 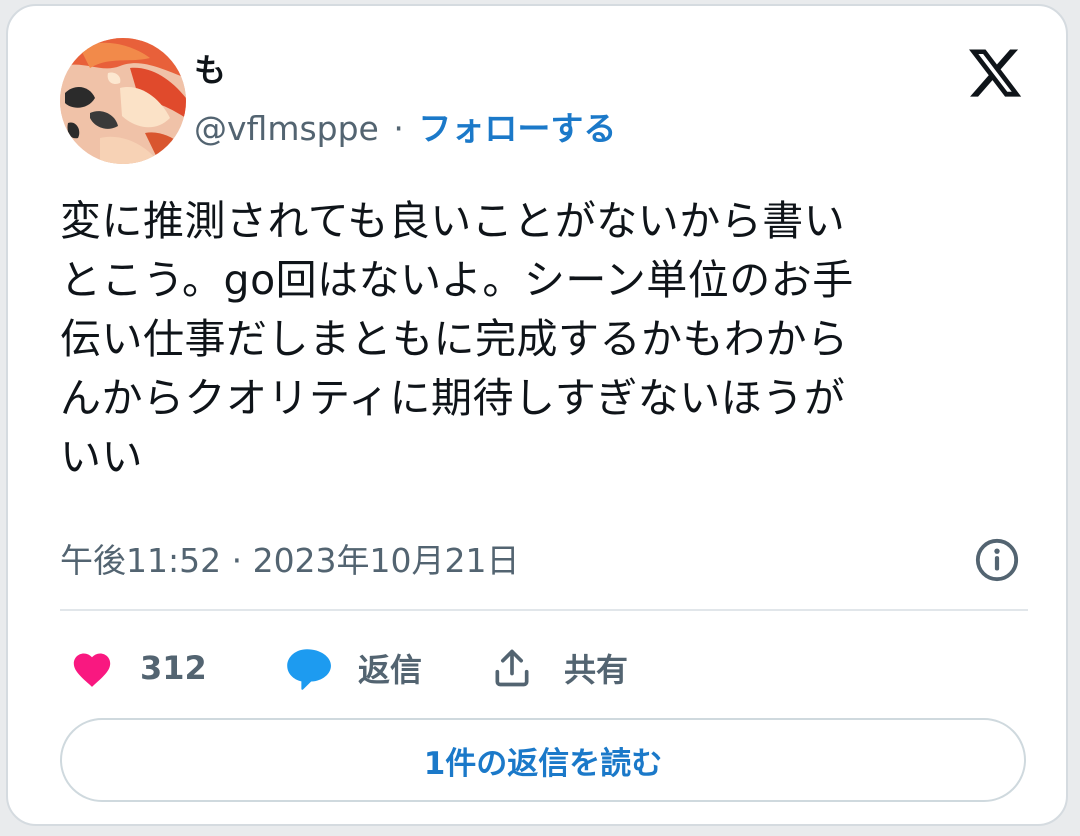 What do you see at coordinates (101, 457) in the screenshot?
I see `tweet-text-line: いい` at bounding box center [101, 457].